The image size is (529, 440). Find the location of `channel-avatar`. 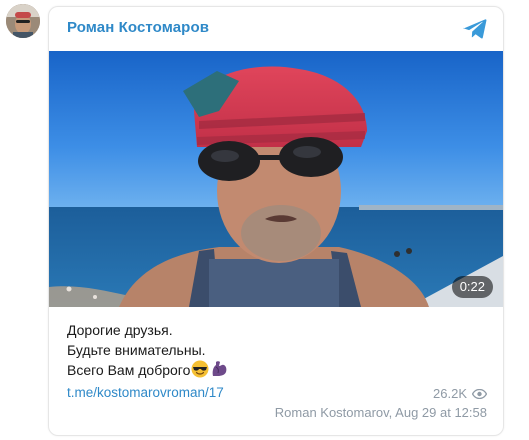

channel-avatar is located at coordinates (23, 21).